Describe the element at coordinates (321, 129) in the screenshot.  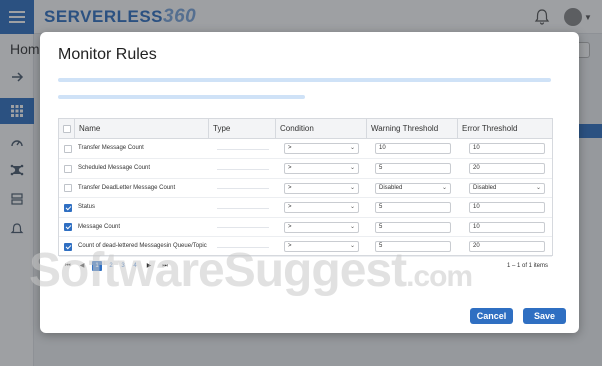
I see `column-header-condition: Condition` at that location.